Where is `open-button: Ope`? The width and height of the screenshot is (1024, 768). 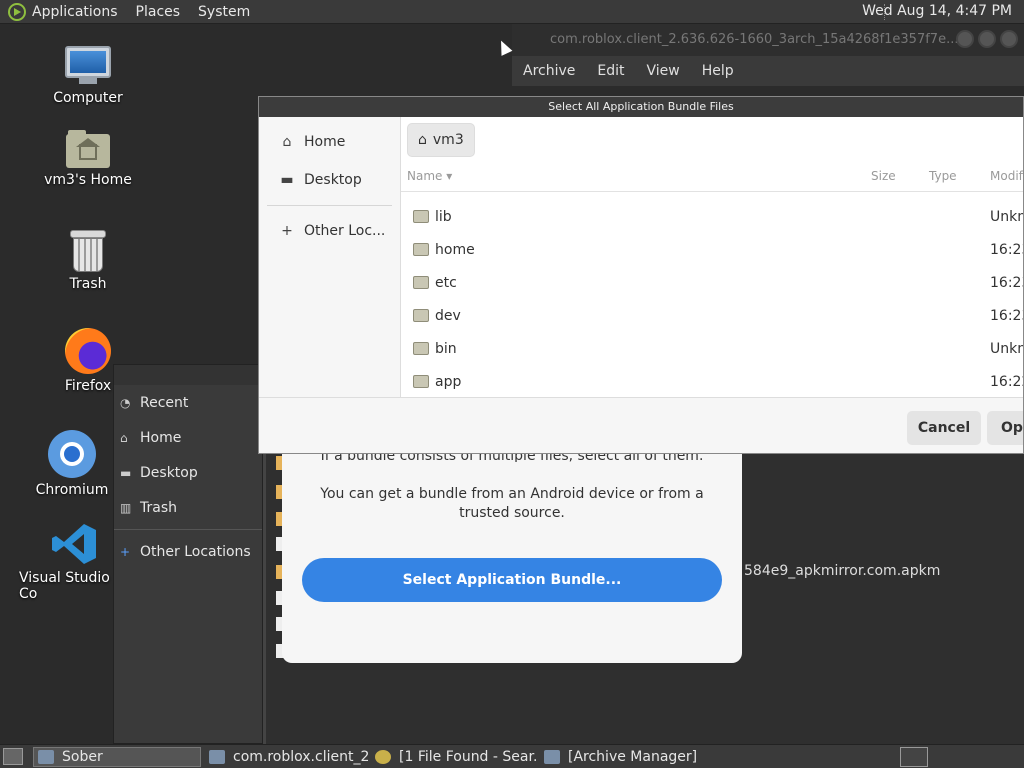 open-button: Ope is located at coordinates (1005, 428).